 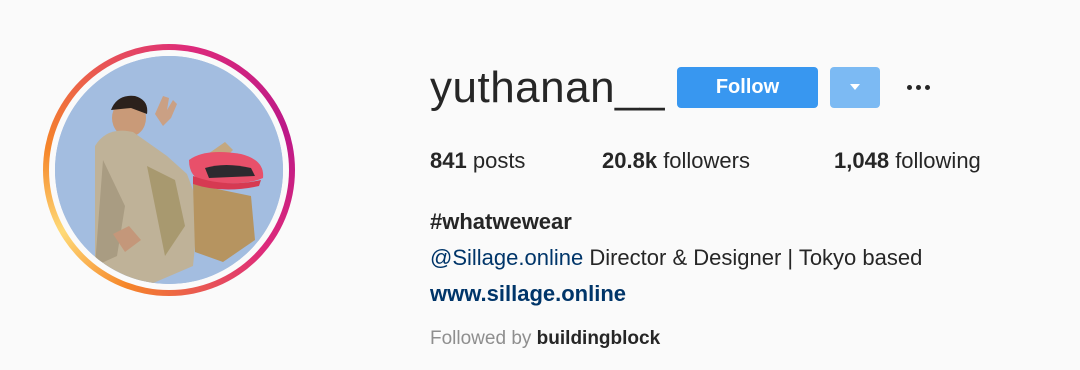 I want to click on followed-by-prefix: Followed by, so click(x=483, y=338).